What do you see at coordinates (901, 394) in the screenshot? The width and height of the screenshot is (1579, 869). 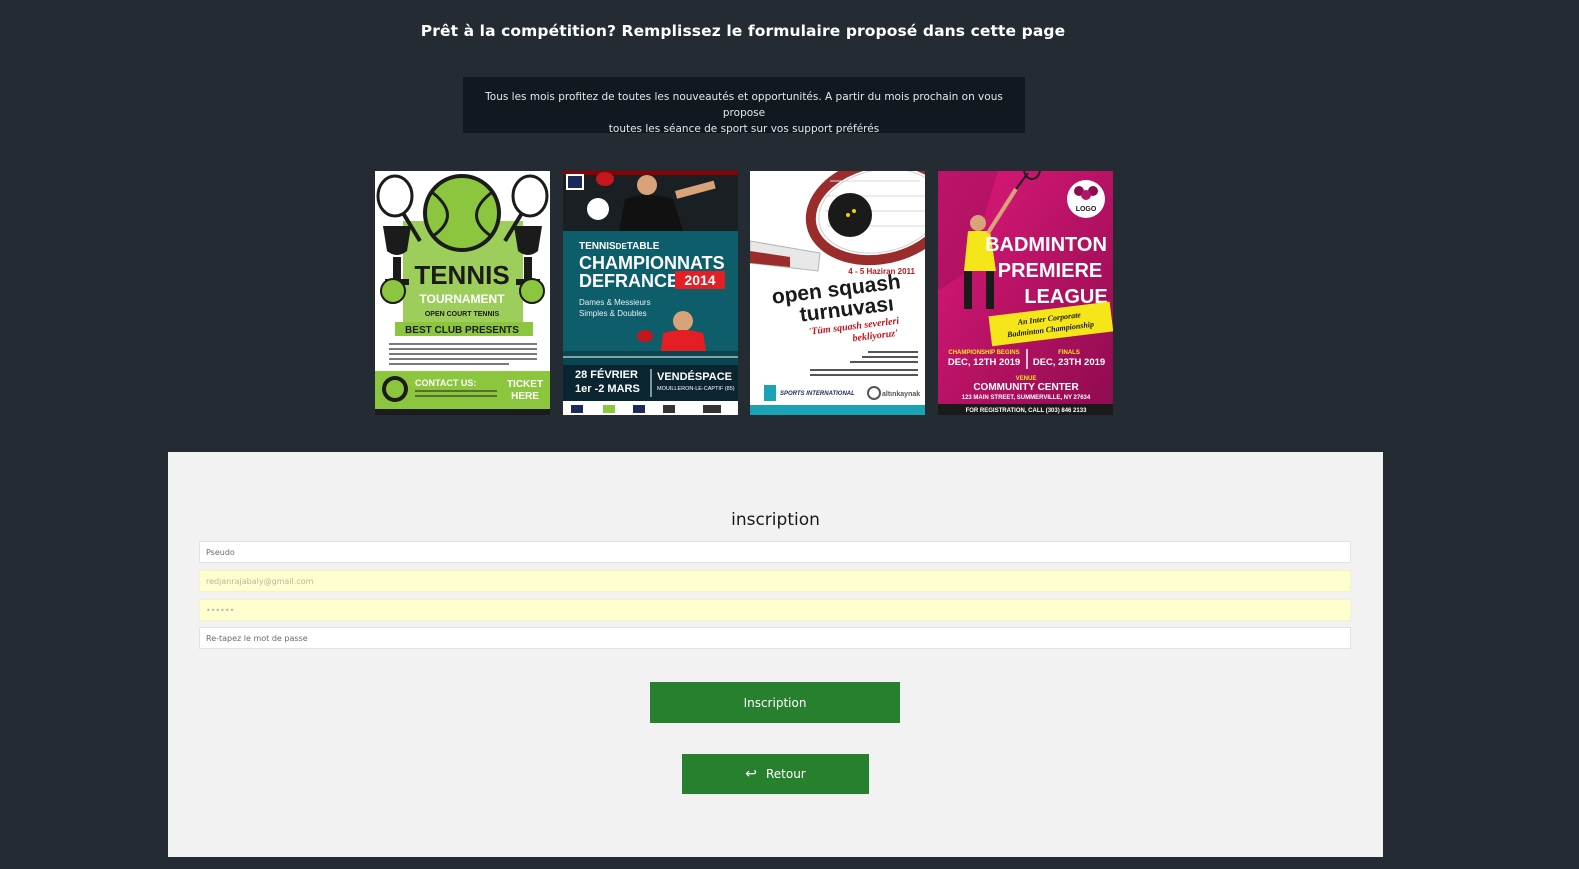 I see `squash-sponsor-2: altınkaynak` at bounding box center [901, 394].